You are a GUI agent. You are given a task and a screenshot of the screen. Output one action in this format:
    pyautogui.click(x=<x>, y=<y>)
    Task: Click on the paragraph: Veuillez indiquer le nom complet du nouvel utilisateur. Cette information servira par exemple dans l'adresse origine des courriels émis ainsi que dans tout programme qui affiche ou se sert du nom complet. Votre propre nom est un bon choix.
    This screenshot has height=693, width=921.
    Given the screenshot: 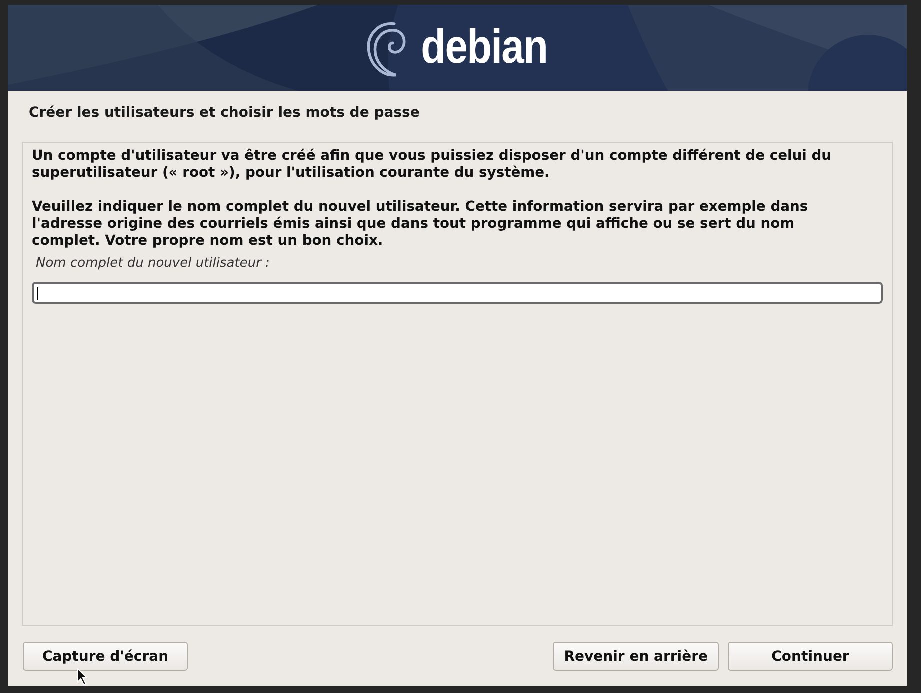 What is the action you would take?
    pyautogui.click(x=421, y=224)
    